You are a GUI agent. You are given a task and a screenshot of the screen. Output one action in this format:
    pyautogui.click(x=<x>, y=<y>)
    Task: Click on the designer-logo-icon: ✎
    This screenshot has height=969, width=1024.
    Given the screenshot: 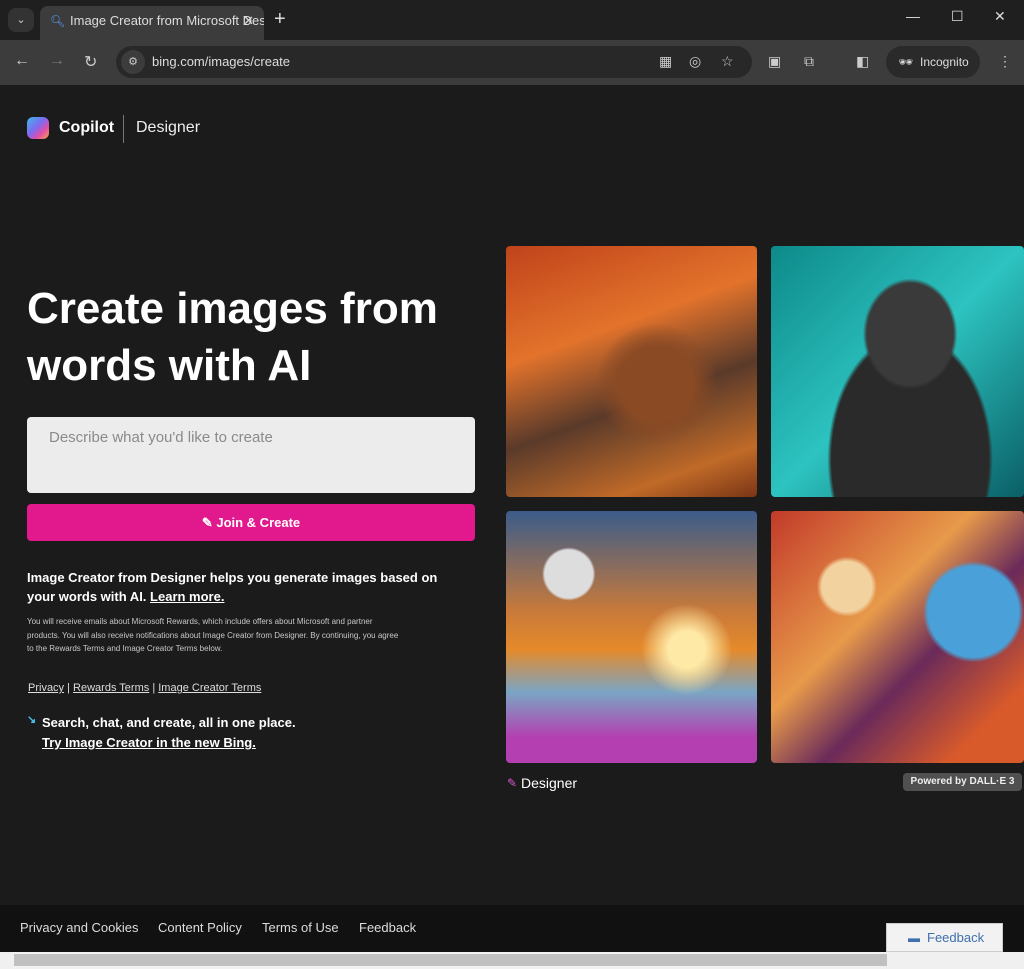 What is the action you would take?
    pyautogui.click(x=512, y=783)
    